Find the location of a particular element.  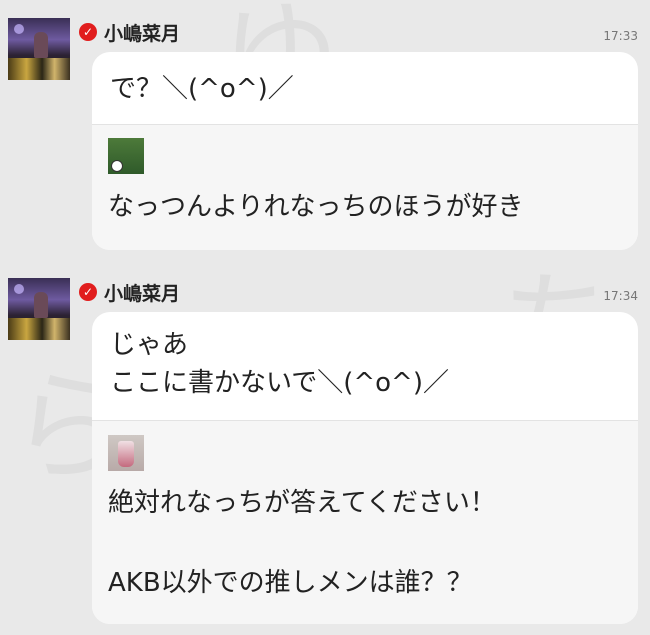

soccer-ball-icon is located at coordinates (117, 166).